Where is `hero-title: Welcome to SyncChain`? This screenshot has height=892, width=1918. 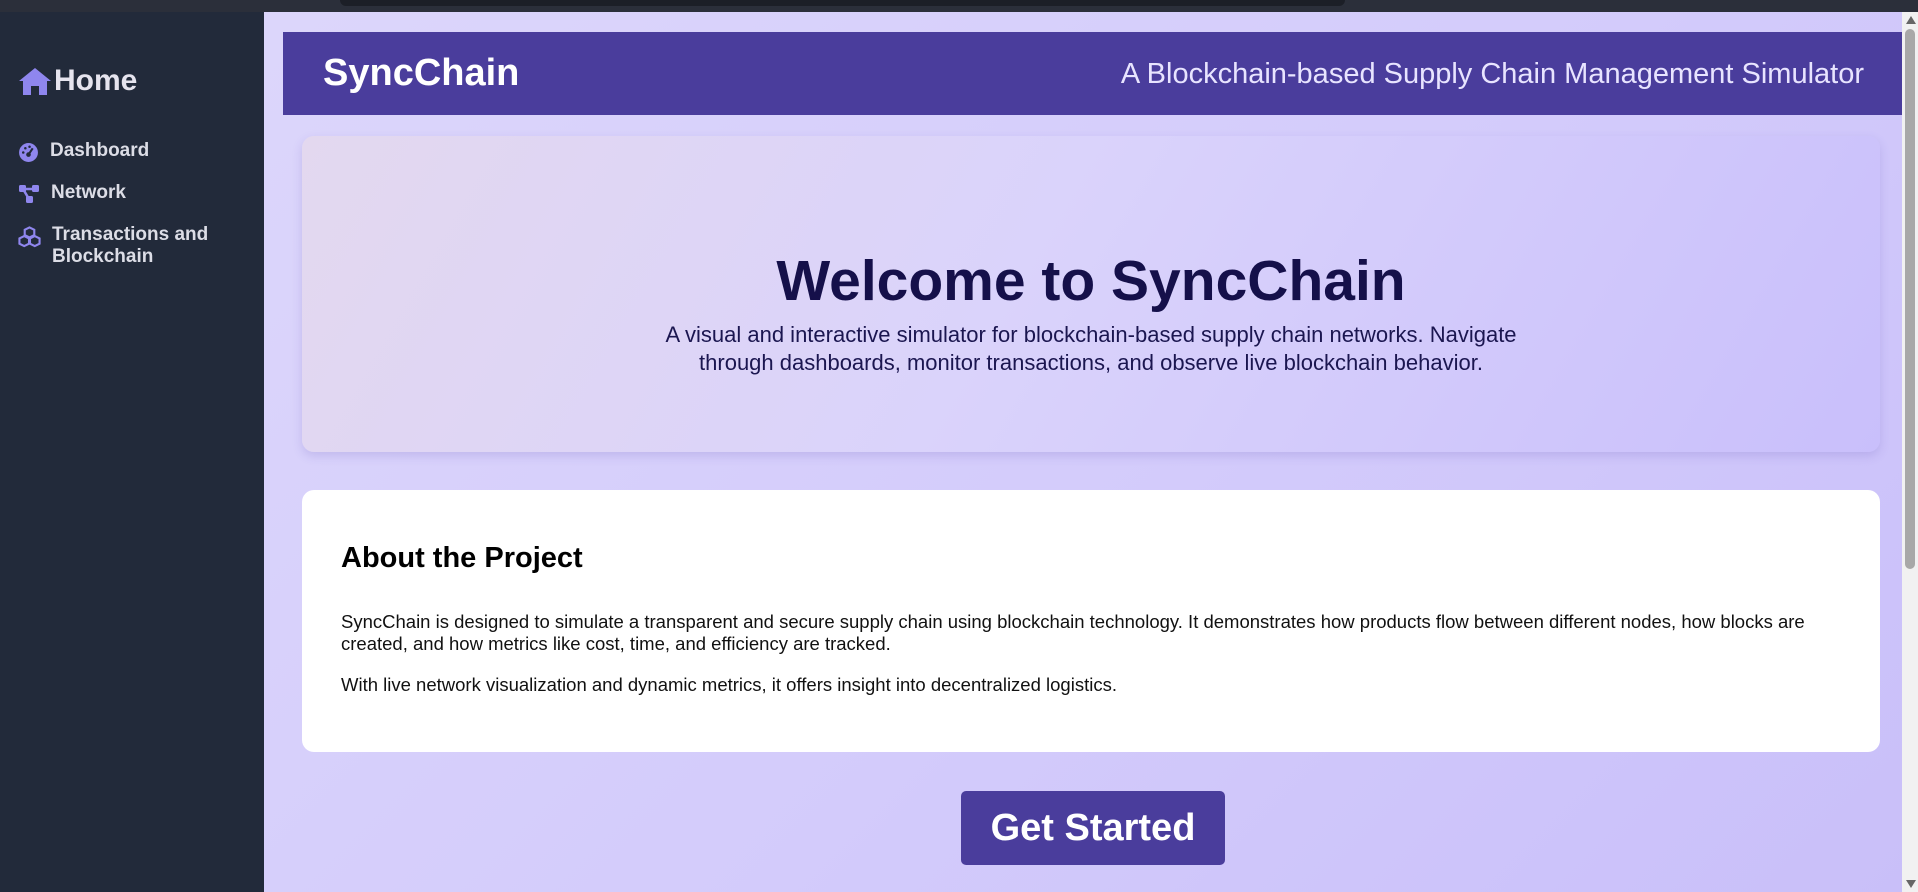 hero-title: Welcome to SyncChain is located at coordinates (1091, 281).